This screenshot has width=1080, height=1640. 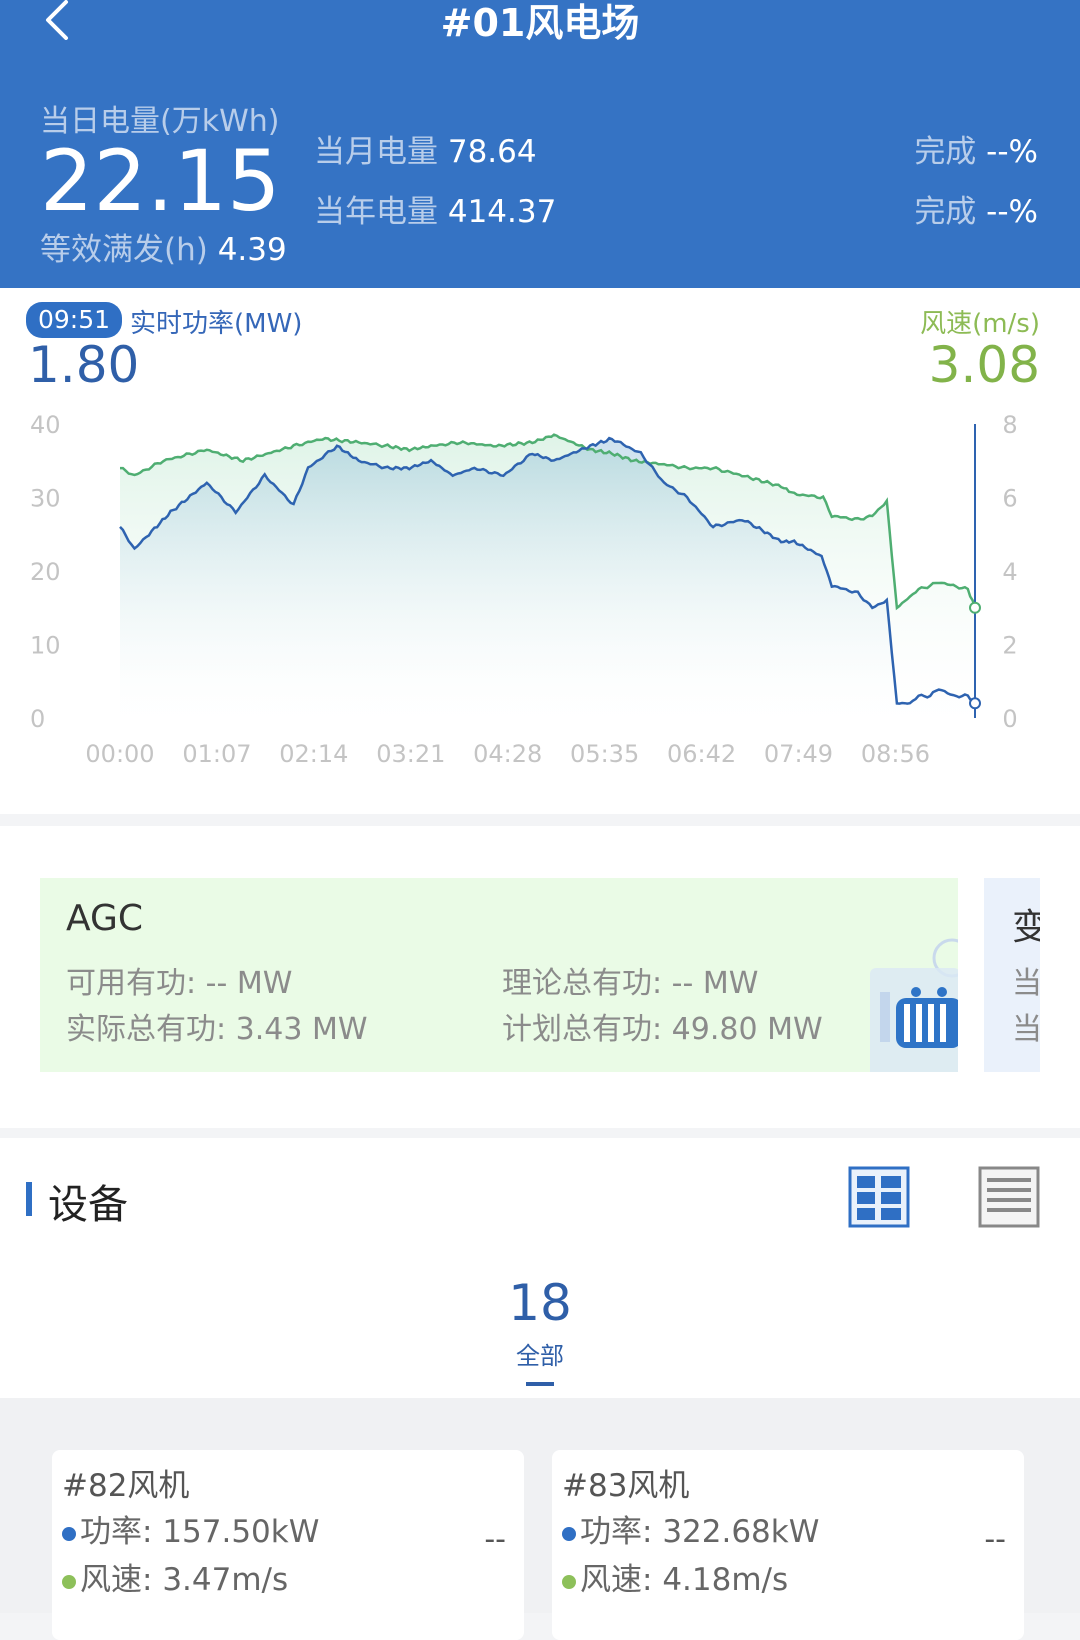 I want to click on month-energy-value: 78.64, so click(x=492, y=152).